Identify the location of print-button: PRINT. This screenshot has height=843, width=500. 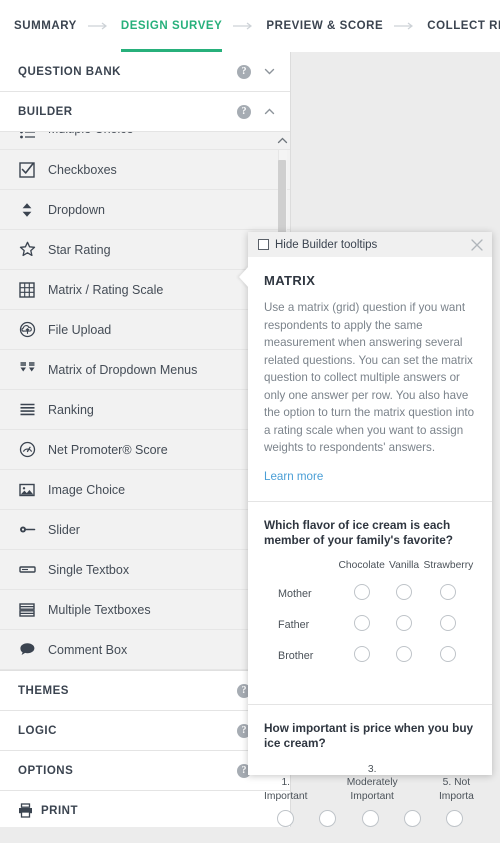
(145, 809).